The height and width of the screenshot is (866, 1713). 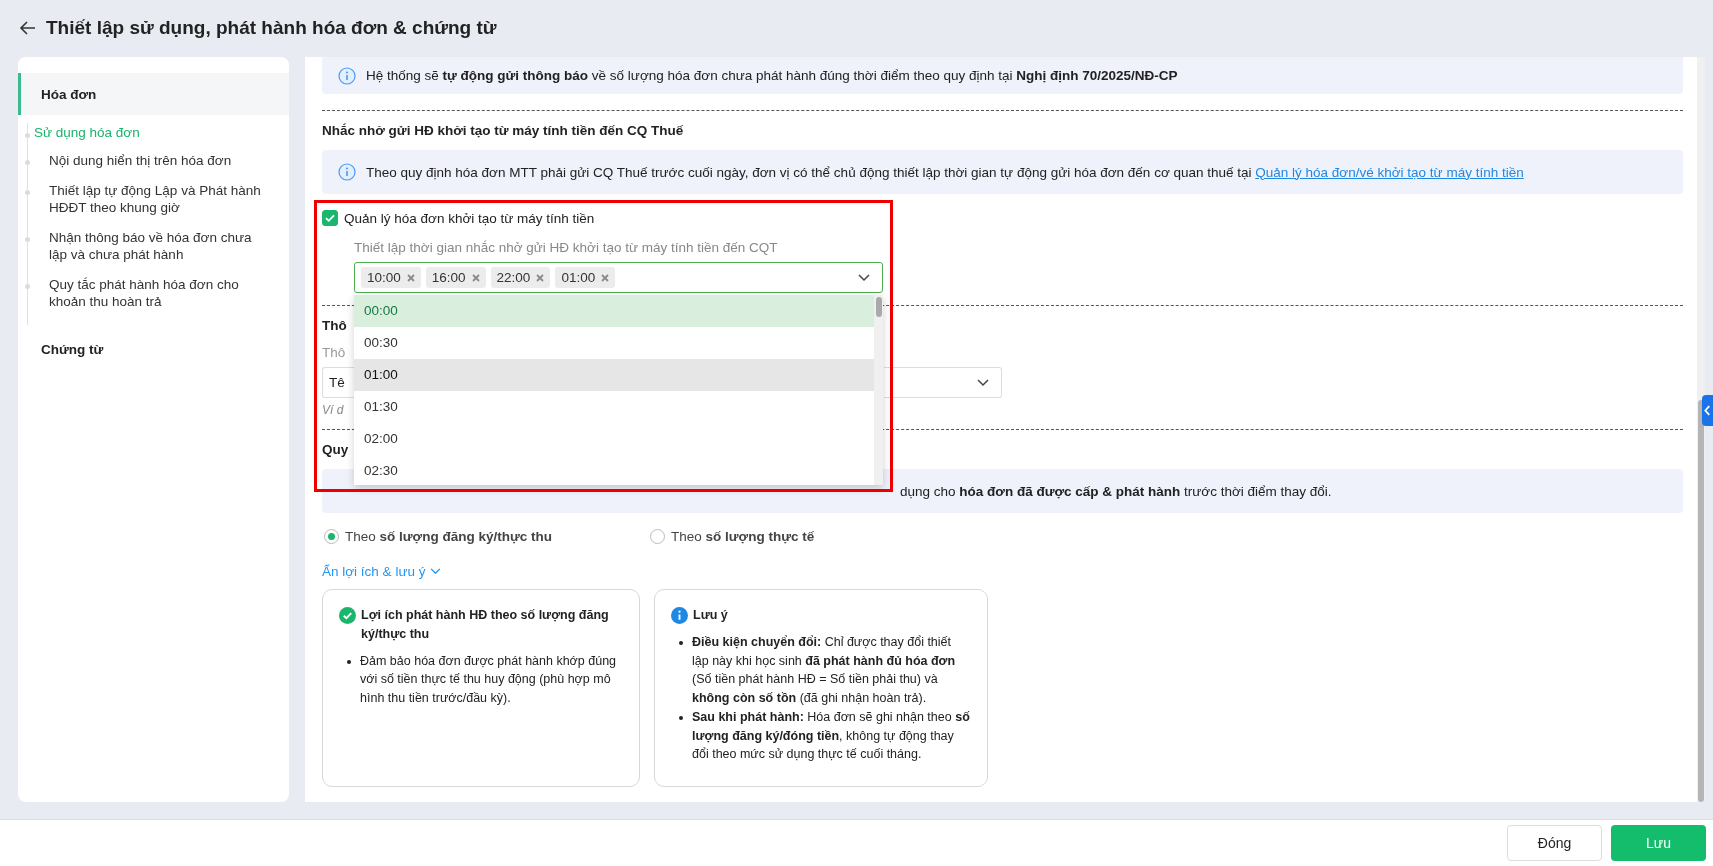 What do you see at coordinates (489, 679) in the screenshot?
I see `card-text: Đảm bảo hóa đơn được phát hành khớp đúng với số tiền thực tế thu huy động (phù hợp mô hình thu tiền trước/đầu kỳ).` at bounding box center [489, 679].